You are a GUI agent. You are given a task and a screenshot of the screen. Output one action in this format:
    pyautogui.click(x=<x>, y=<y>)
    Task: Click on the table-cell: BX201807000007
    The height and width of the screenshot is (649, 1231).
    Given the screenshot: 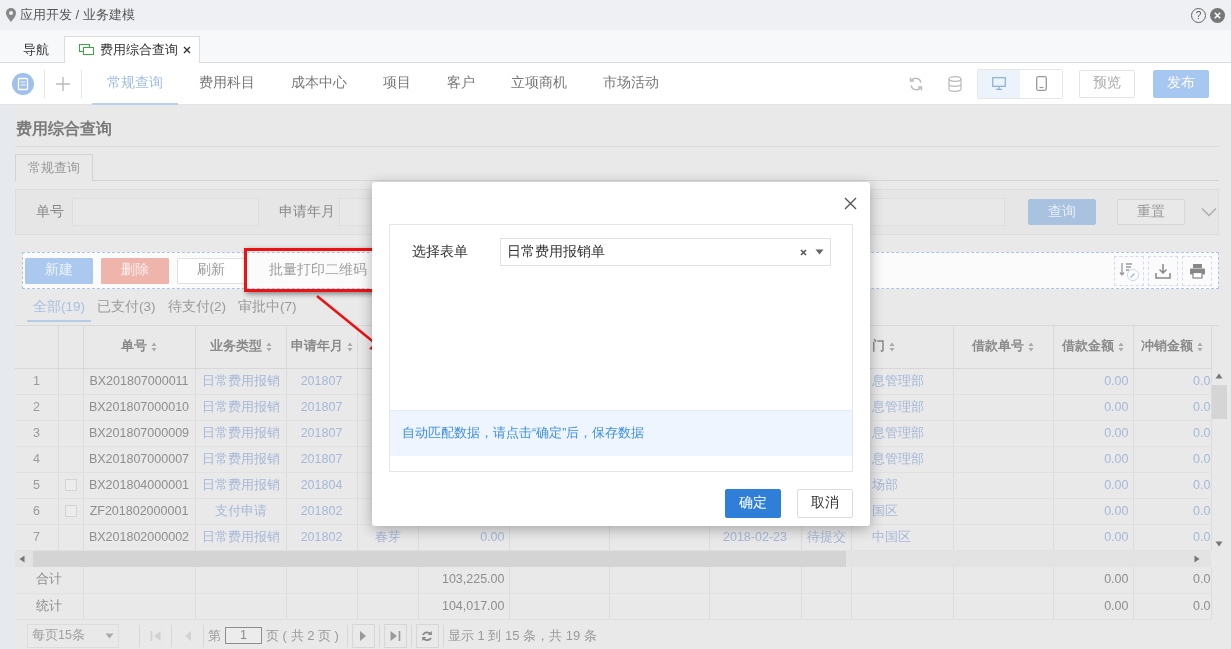 What is the action you would take?
    pyautogui.click(x=139, y=458)
    